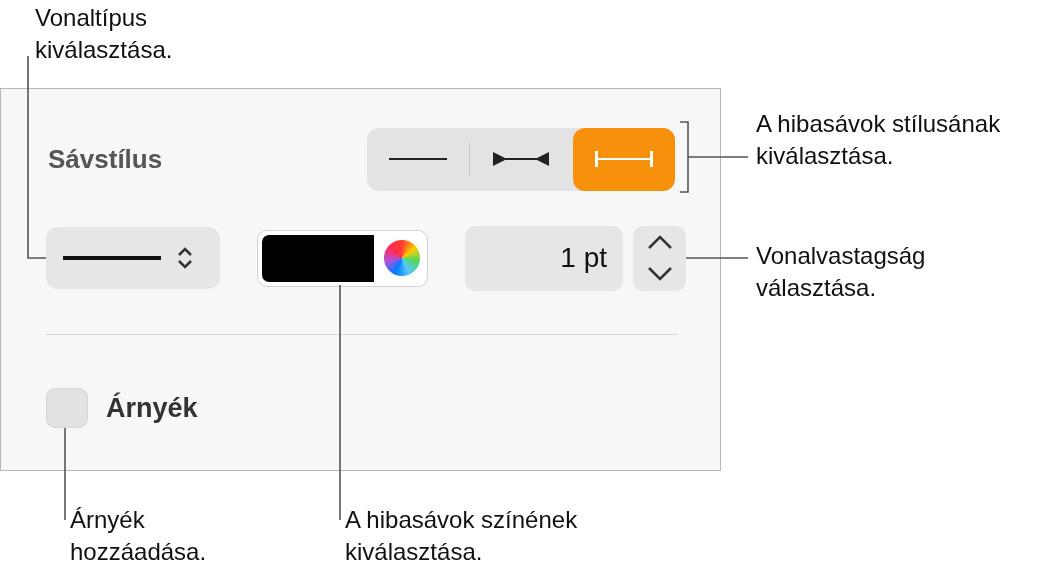  I want to click on line-style-popup, so click(133, 258).